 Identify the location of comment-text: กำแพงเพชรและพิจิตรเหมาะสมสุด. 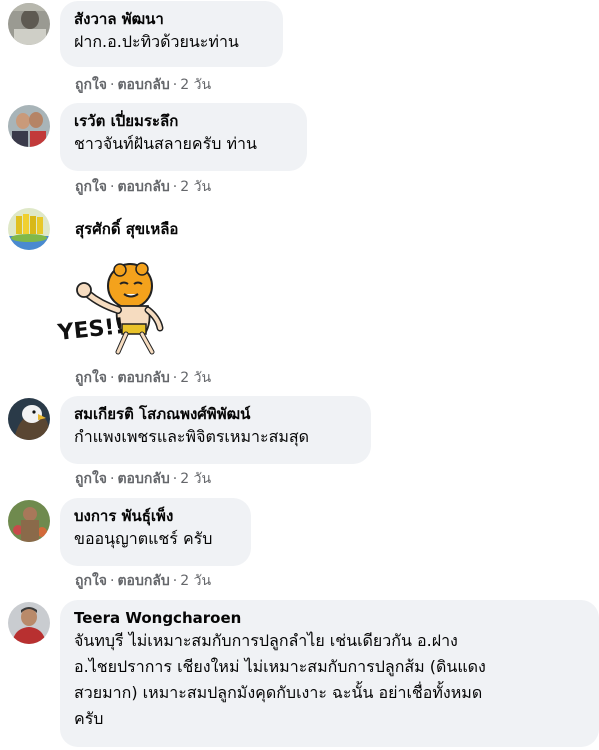
(192, 436).